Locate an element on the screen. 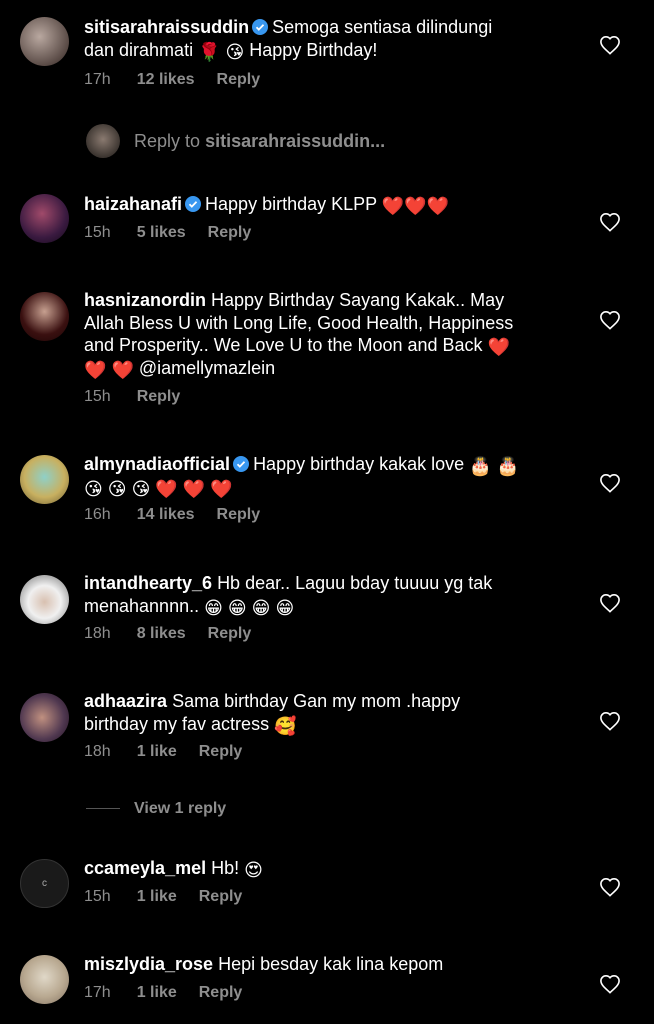 The image size is (654, 1024). view-replies-button: View 1 reply is located at coordinates (156, 809).